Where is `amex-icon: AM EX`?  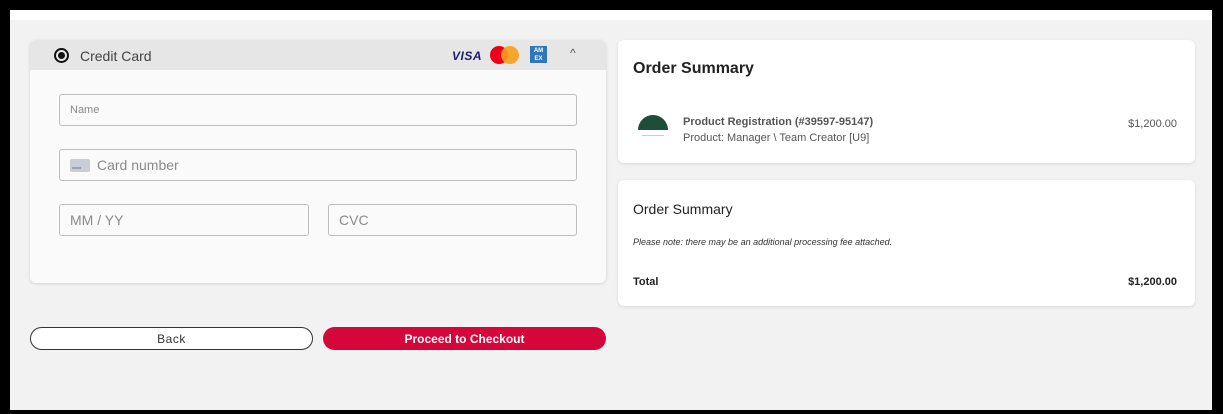 amex-icon: AM EX is located at coordinates (538, 54).